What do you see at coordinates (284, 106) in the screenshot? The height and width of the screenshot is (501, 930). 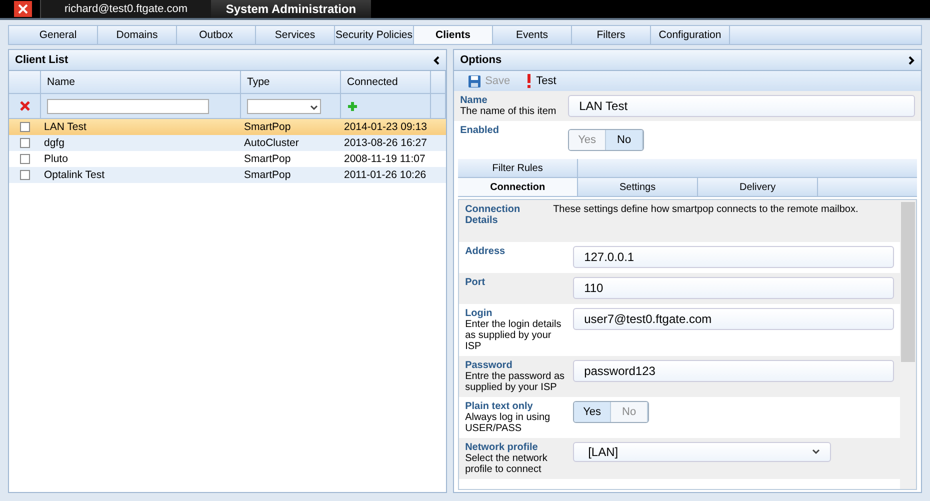 I see `type-filter-dropdown` at bounding box center [284, 106].